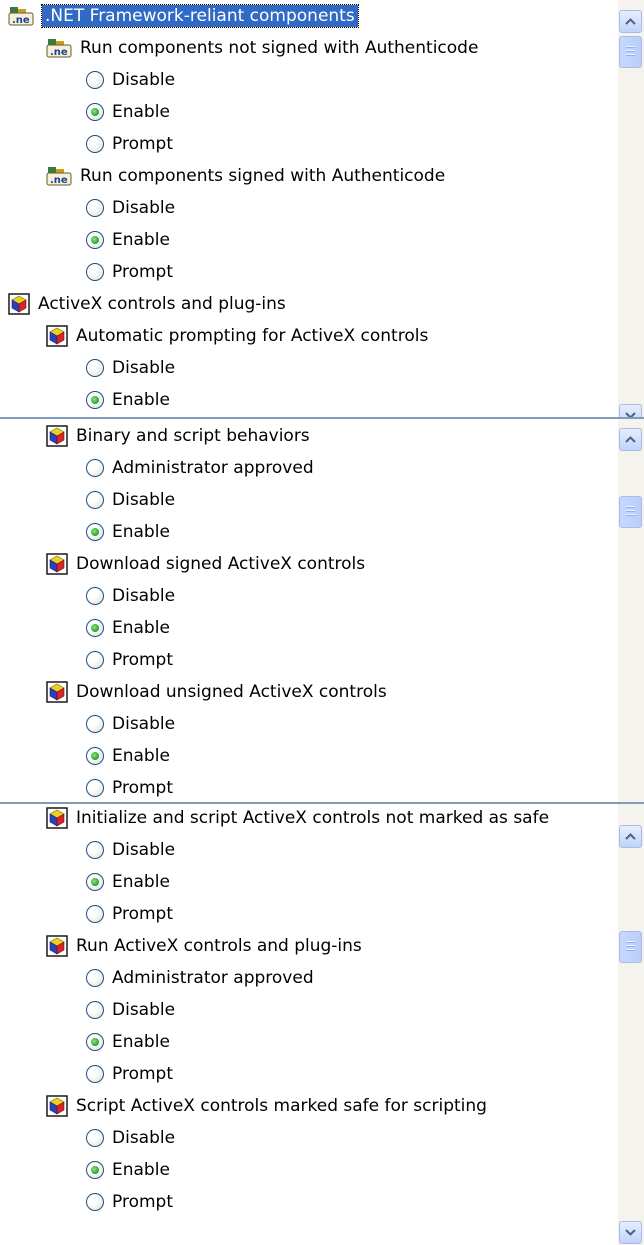 This screenshot has width=644, height=1245. What do you see at coordinates (219, 946) in the screenshot?
I see `item-label: Run ActiveX controls and plug-ins` at bounding box center [219, 946].